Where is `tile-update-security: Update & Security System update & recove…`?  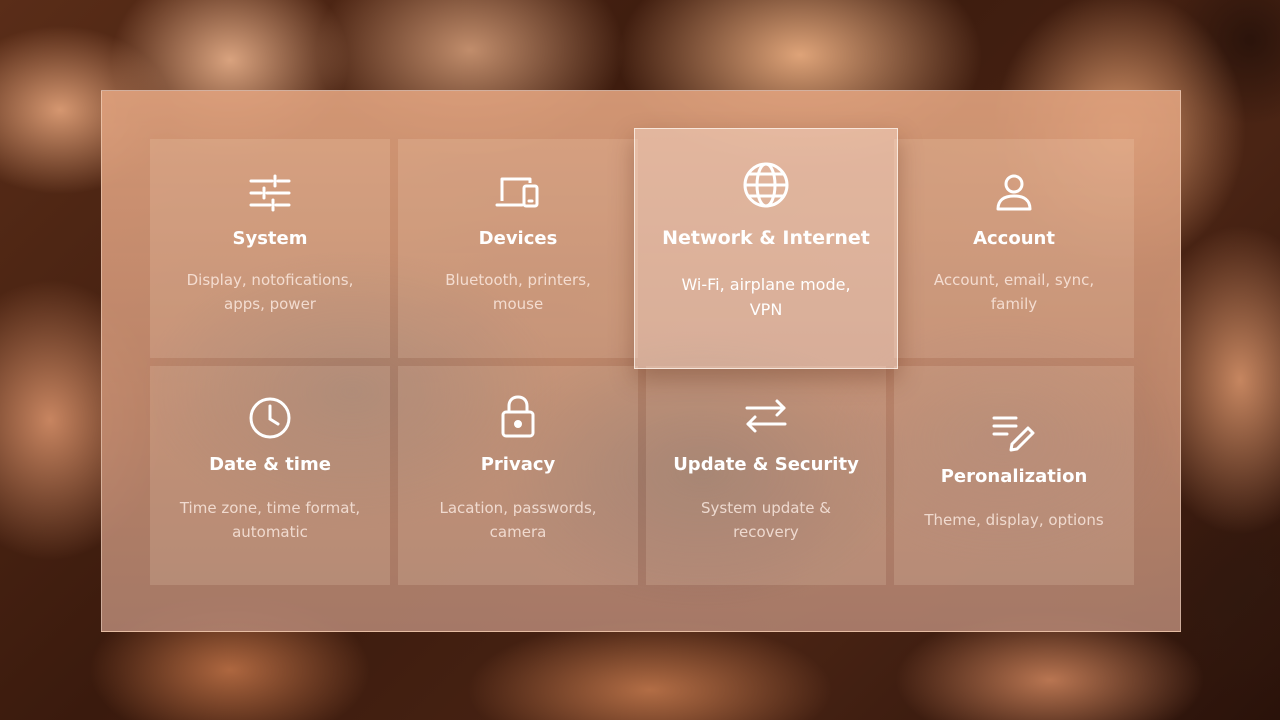 tile-update-security: Update & Security System update & recove… is located at coordinates (766, 475).